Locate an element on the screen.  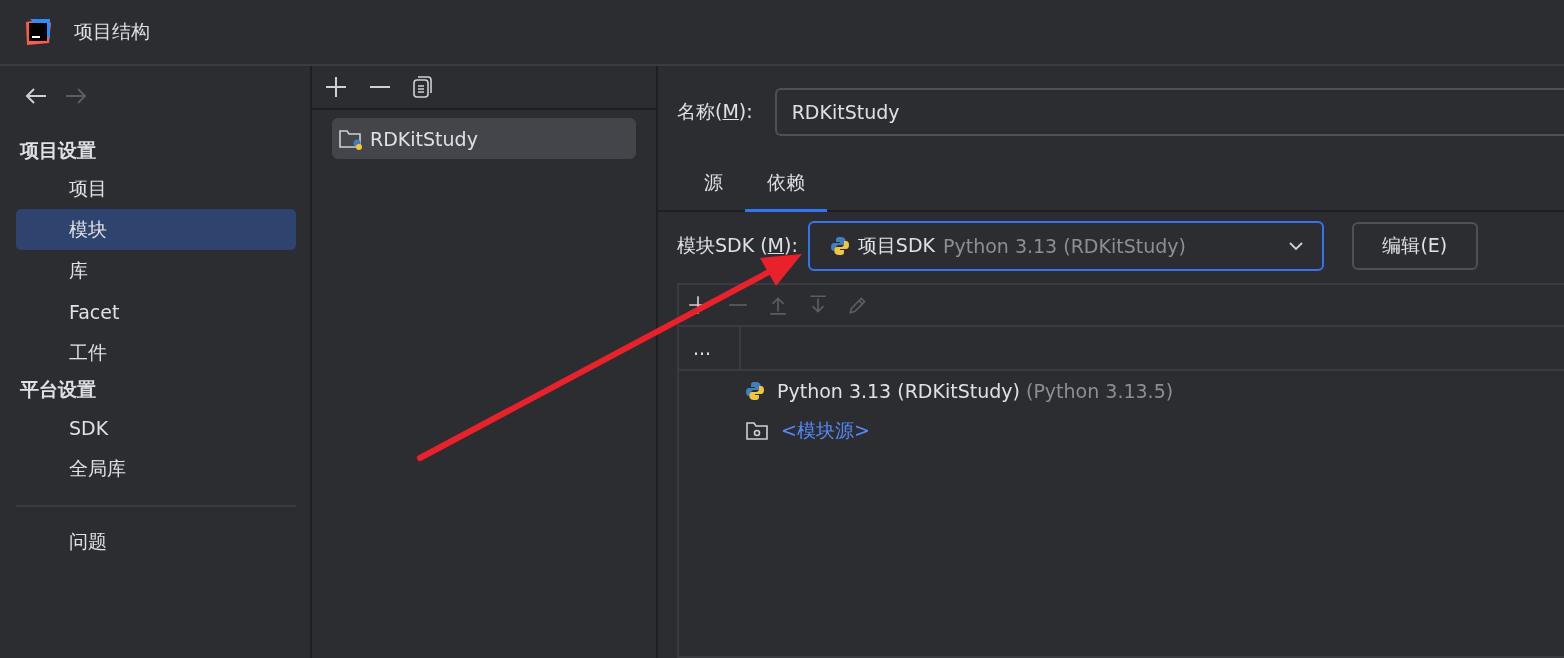
tab: 依赖 is located at coordinates (786, 184).